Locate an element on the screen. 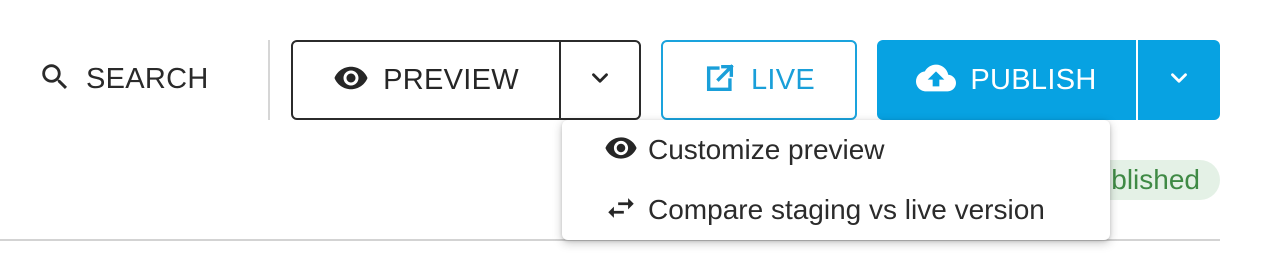 The width and height of the screenshot is (1267, 257). menu-item-compare-versions: Compare staging vs live version is located at coordinates (824, 210).